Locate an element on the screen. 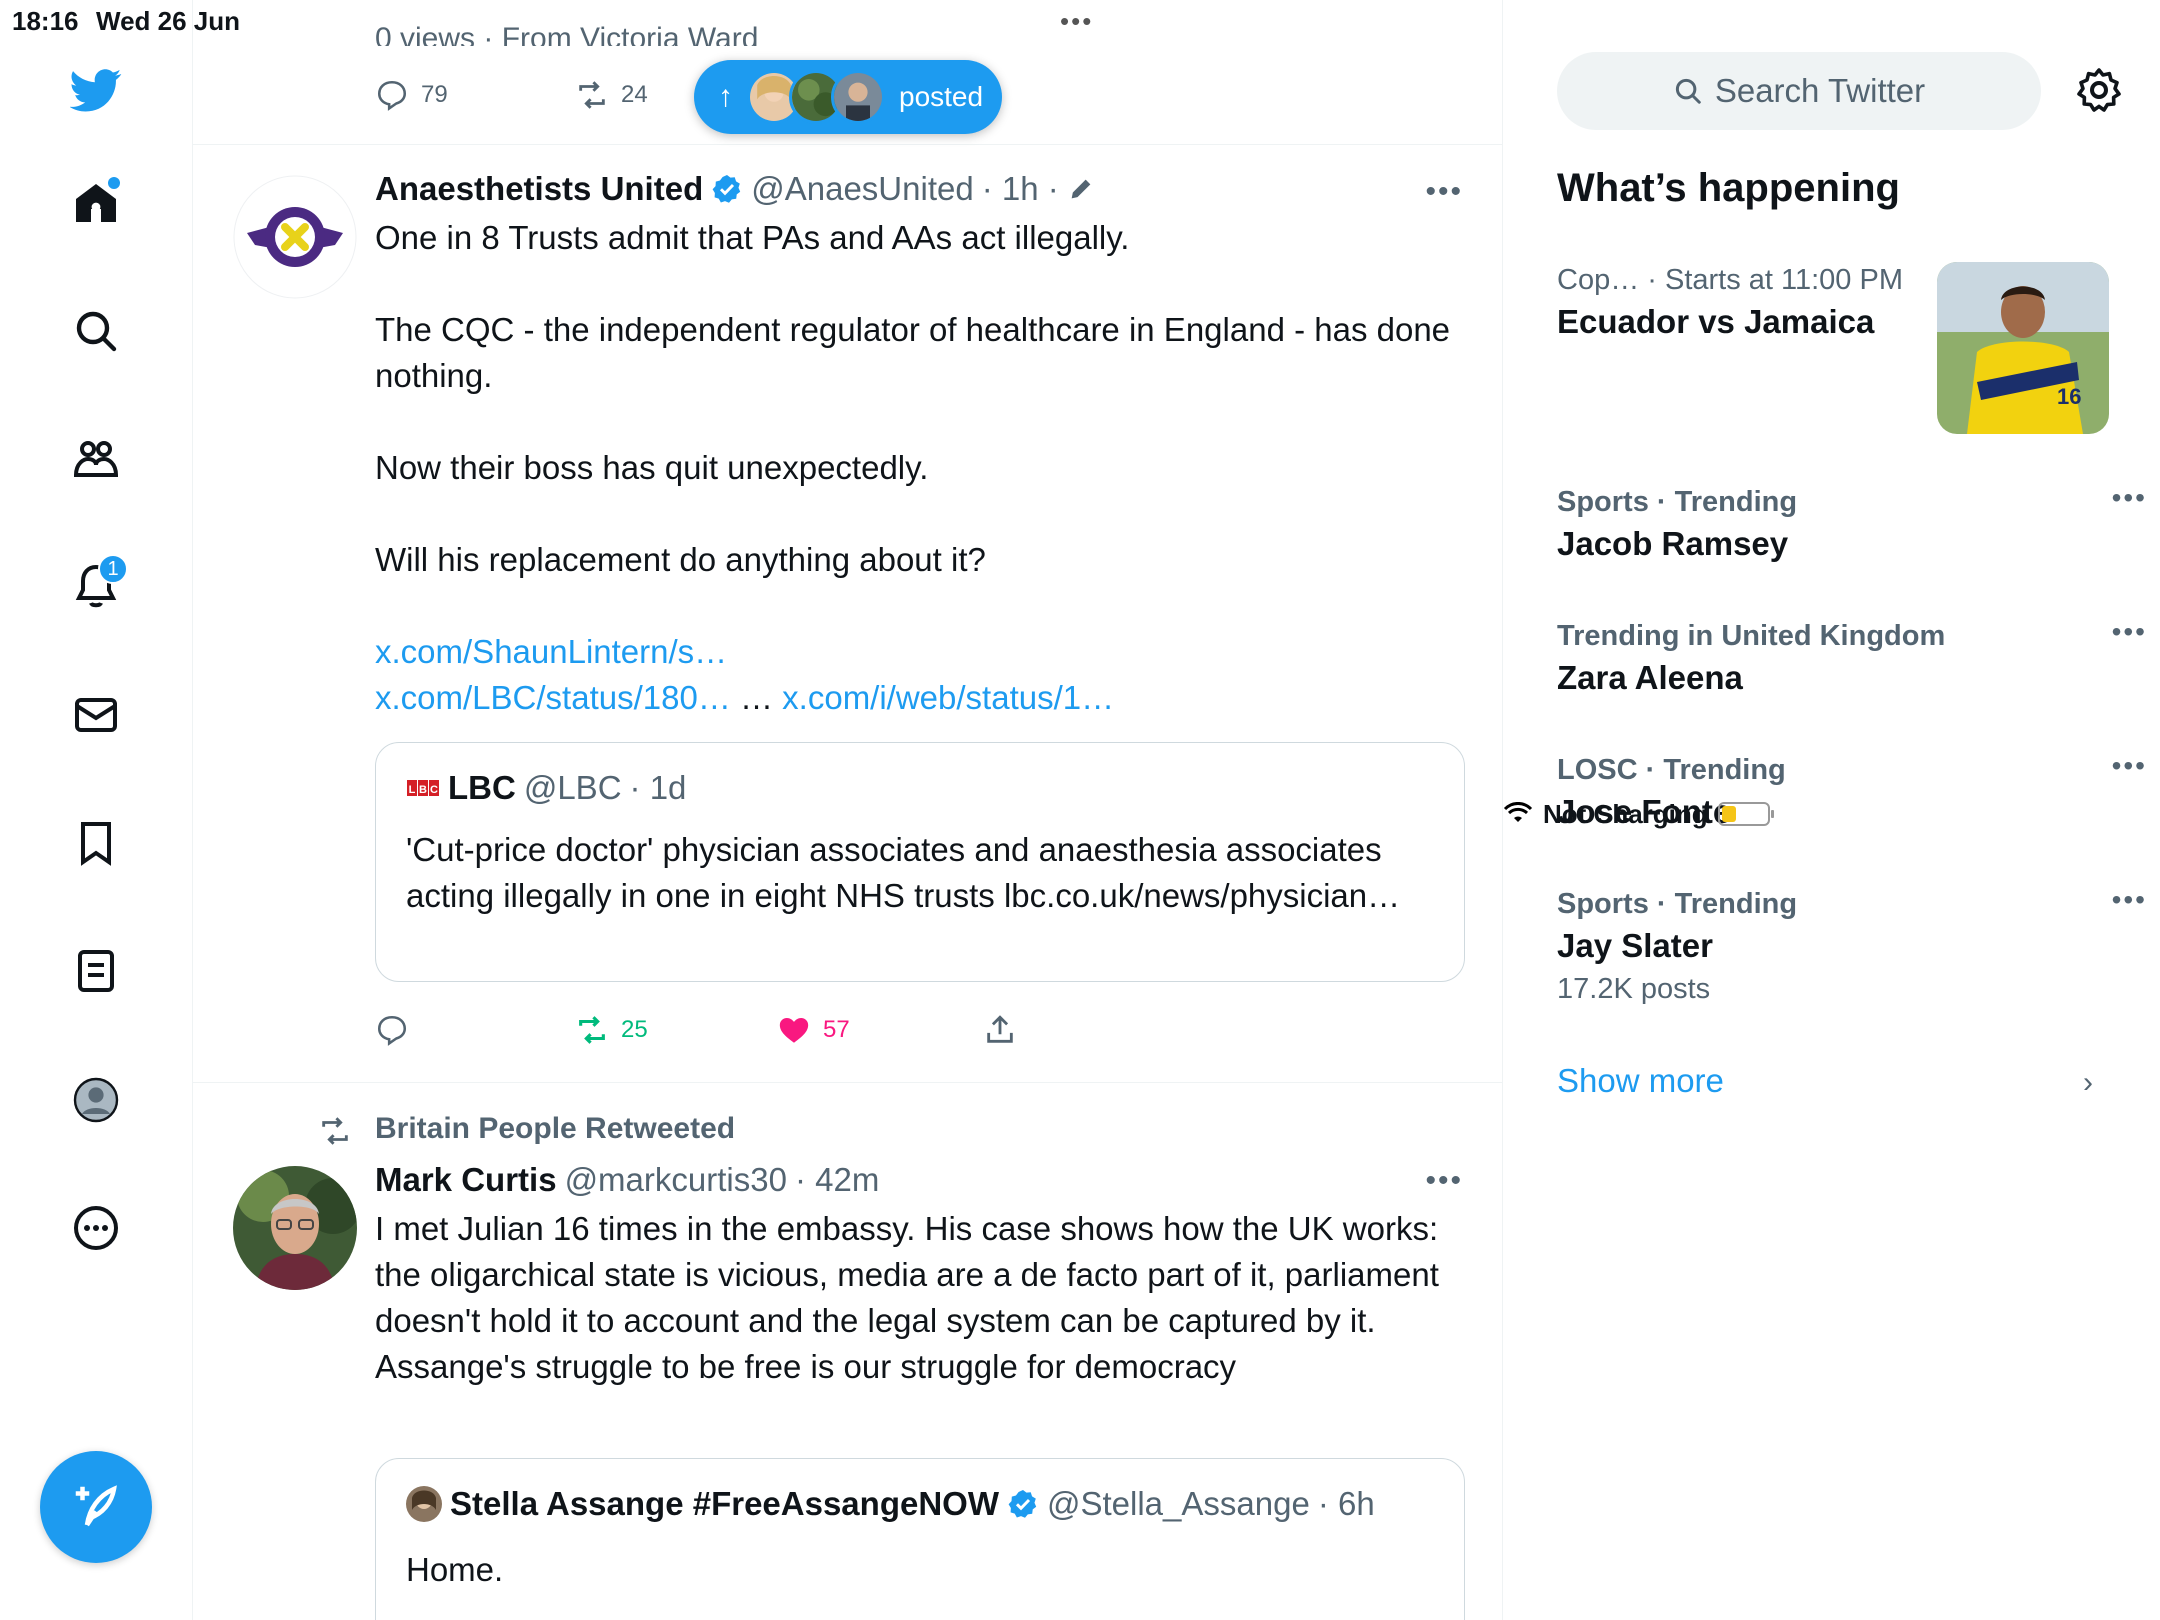 The image size is (2160, 1620). nav-more is located at coordinates (96, 1228).